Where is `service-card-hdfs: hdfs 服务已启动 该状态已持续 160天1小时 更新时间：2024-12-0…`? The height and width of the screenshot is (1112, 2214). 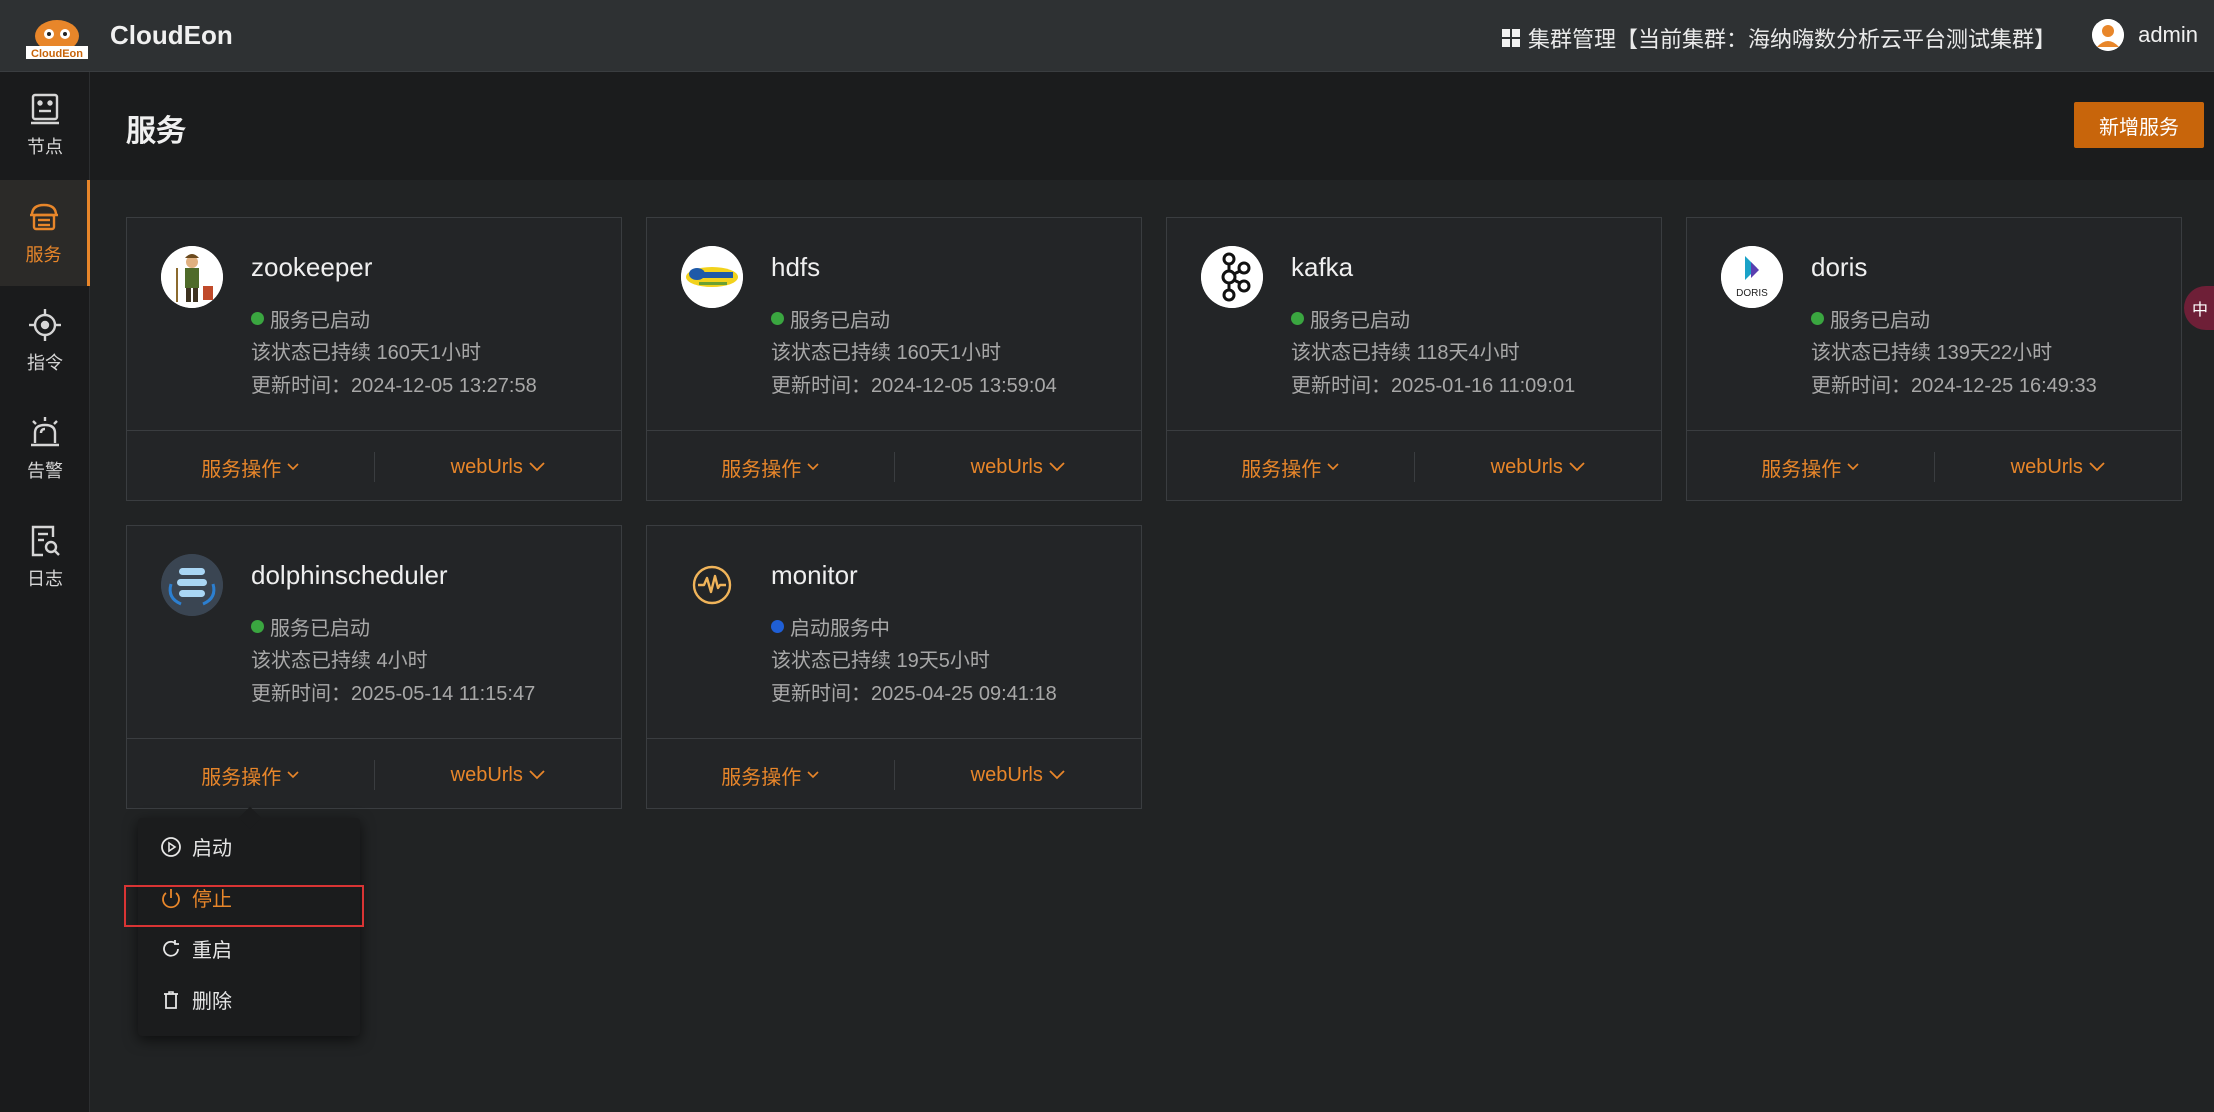
service-card-hdfs: hdfs 服务已启动 该状态已持续 160天1小时 更新时间：2024-12-0… is located at coordinates (894, 359).